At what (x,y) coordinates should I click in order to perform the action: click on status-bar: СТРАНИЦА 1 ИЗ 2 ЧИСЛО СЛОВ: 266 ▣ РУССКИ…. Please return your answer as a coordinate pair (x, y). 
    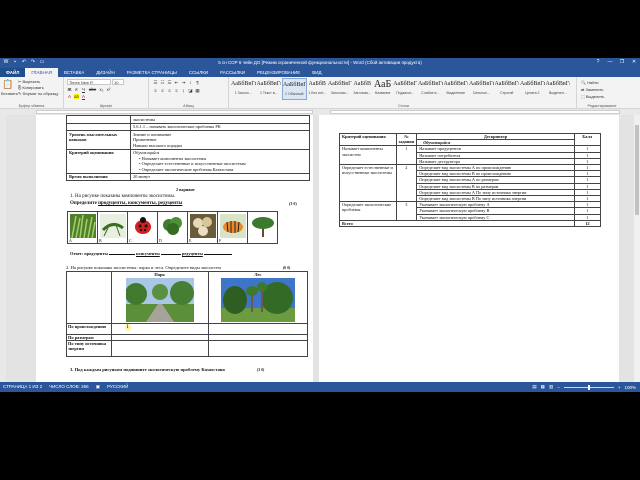
    Looking at the image, I should click on (320, 387).